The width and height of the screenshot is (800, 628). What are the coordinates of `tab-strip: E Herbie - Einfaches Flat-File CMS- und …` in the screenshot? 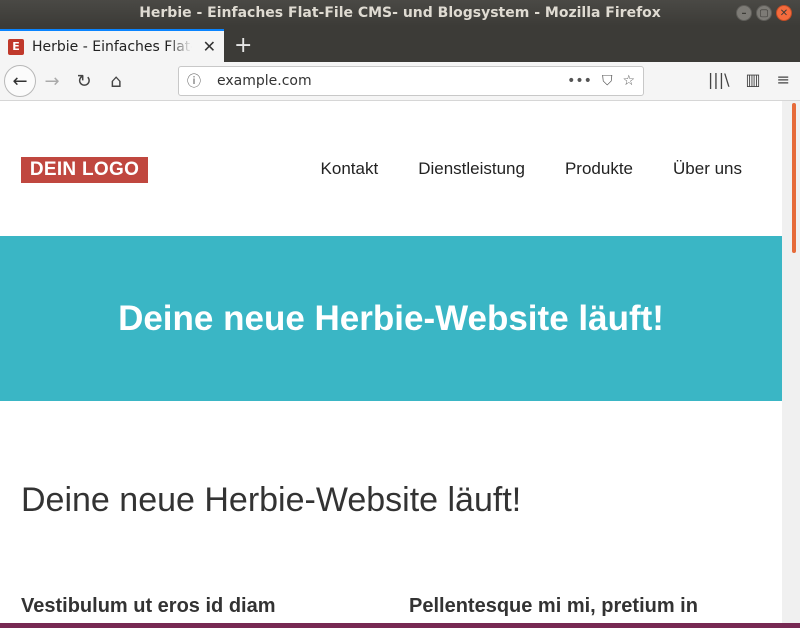 It's located at (400, 44).